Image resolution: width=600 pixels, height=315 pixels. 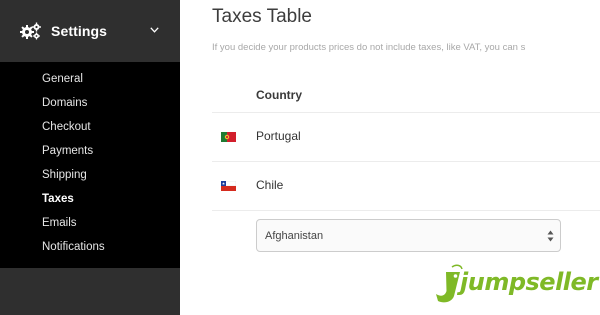 I want to click on table-row: Afghanistan, so click(x=406, y=236).